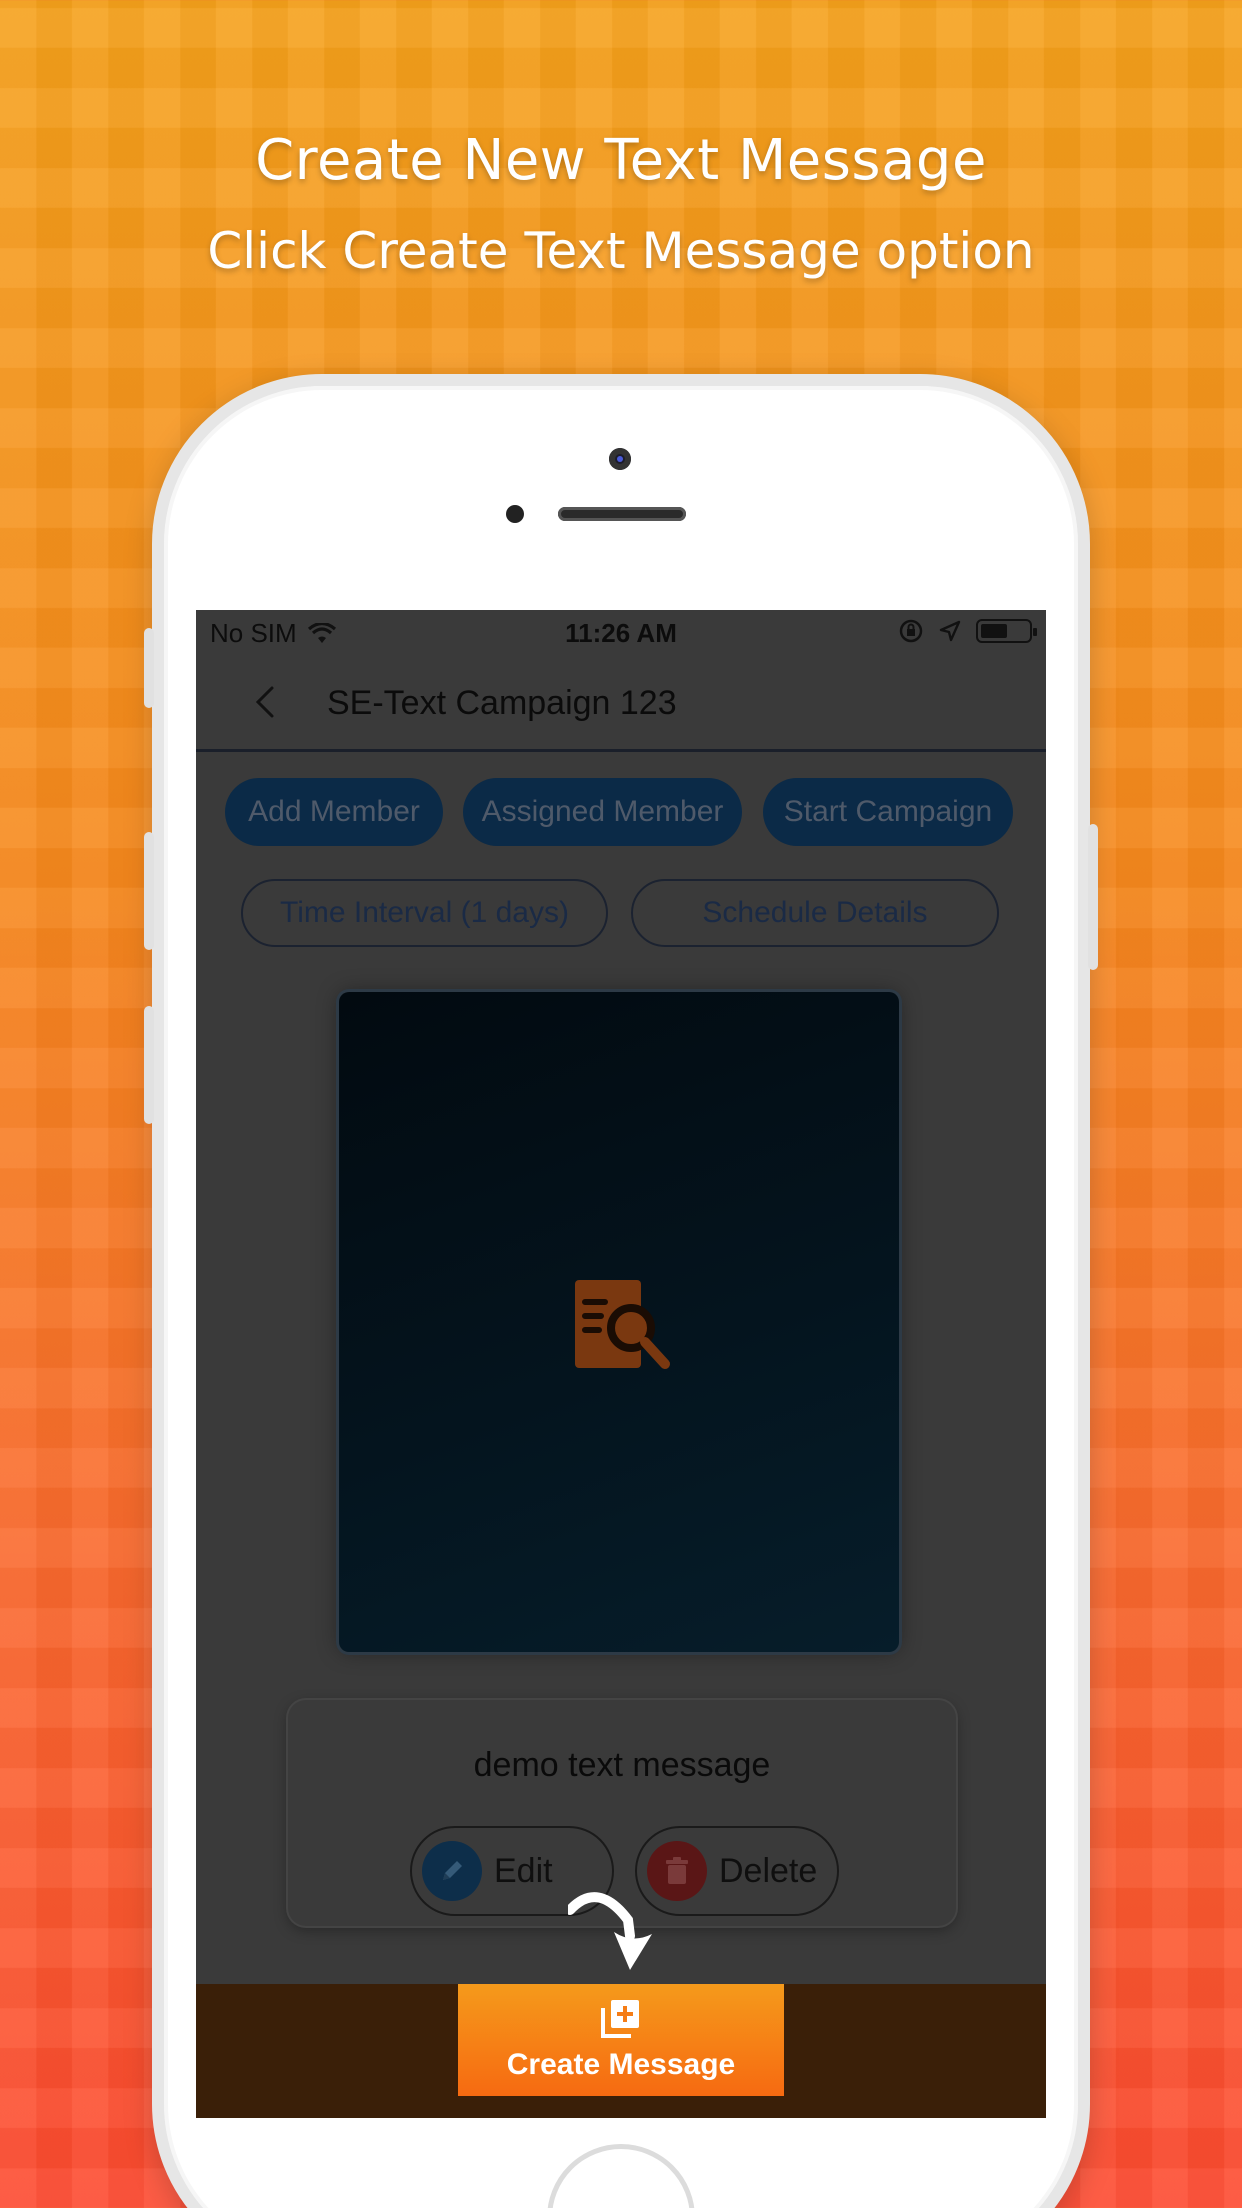 The height and width of the screenshot is (2208, 1242). Describe the element at coordinates (502, 703) in the screenshot. I see `page-title: SE-Text Campaign 123` at that location.